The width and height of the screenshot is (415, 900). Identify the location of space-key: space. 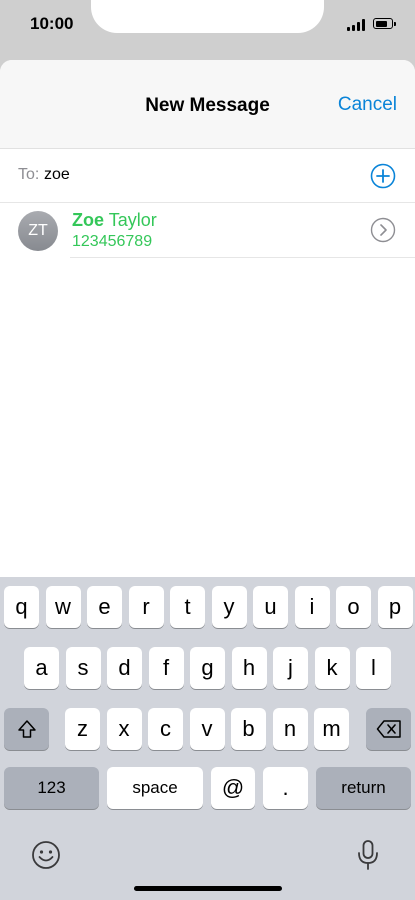
(155, 788).